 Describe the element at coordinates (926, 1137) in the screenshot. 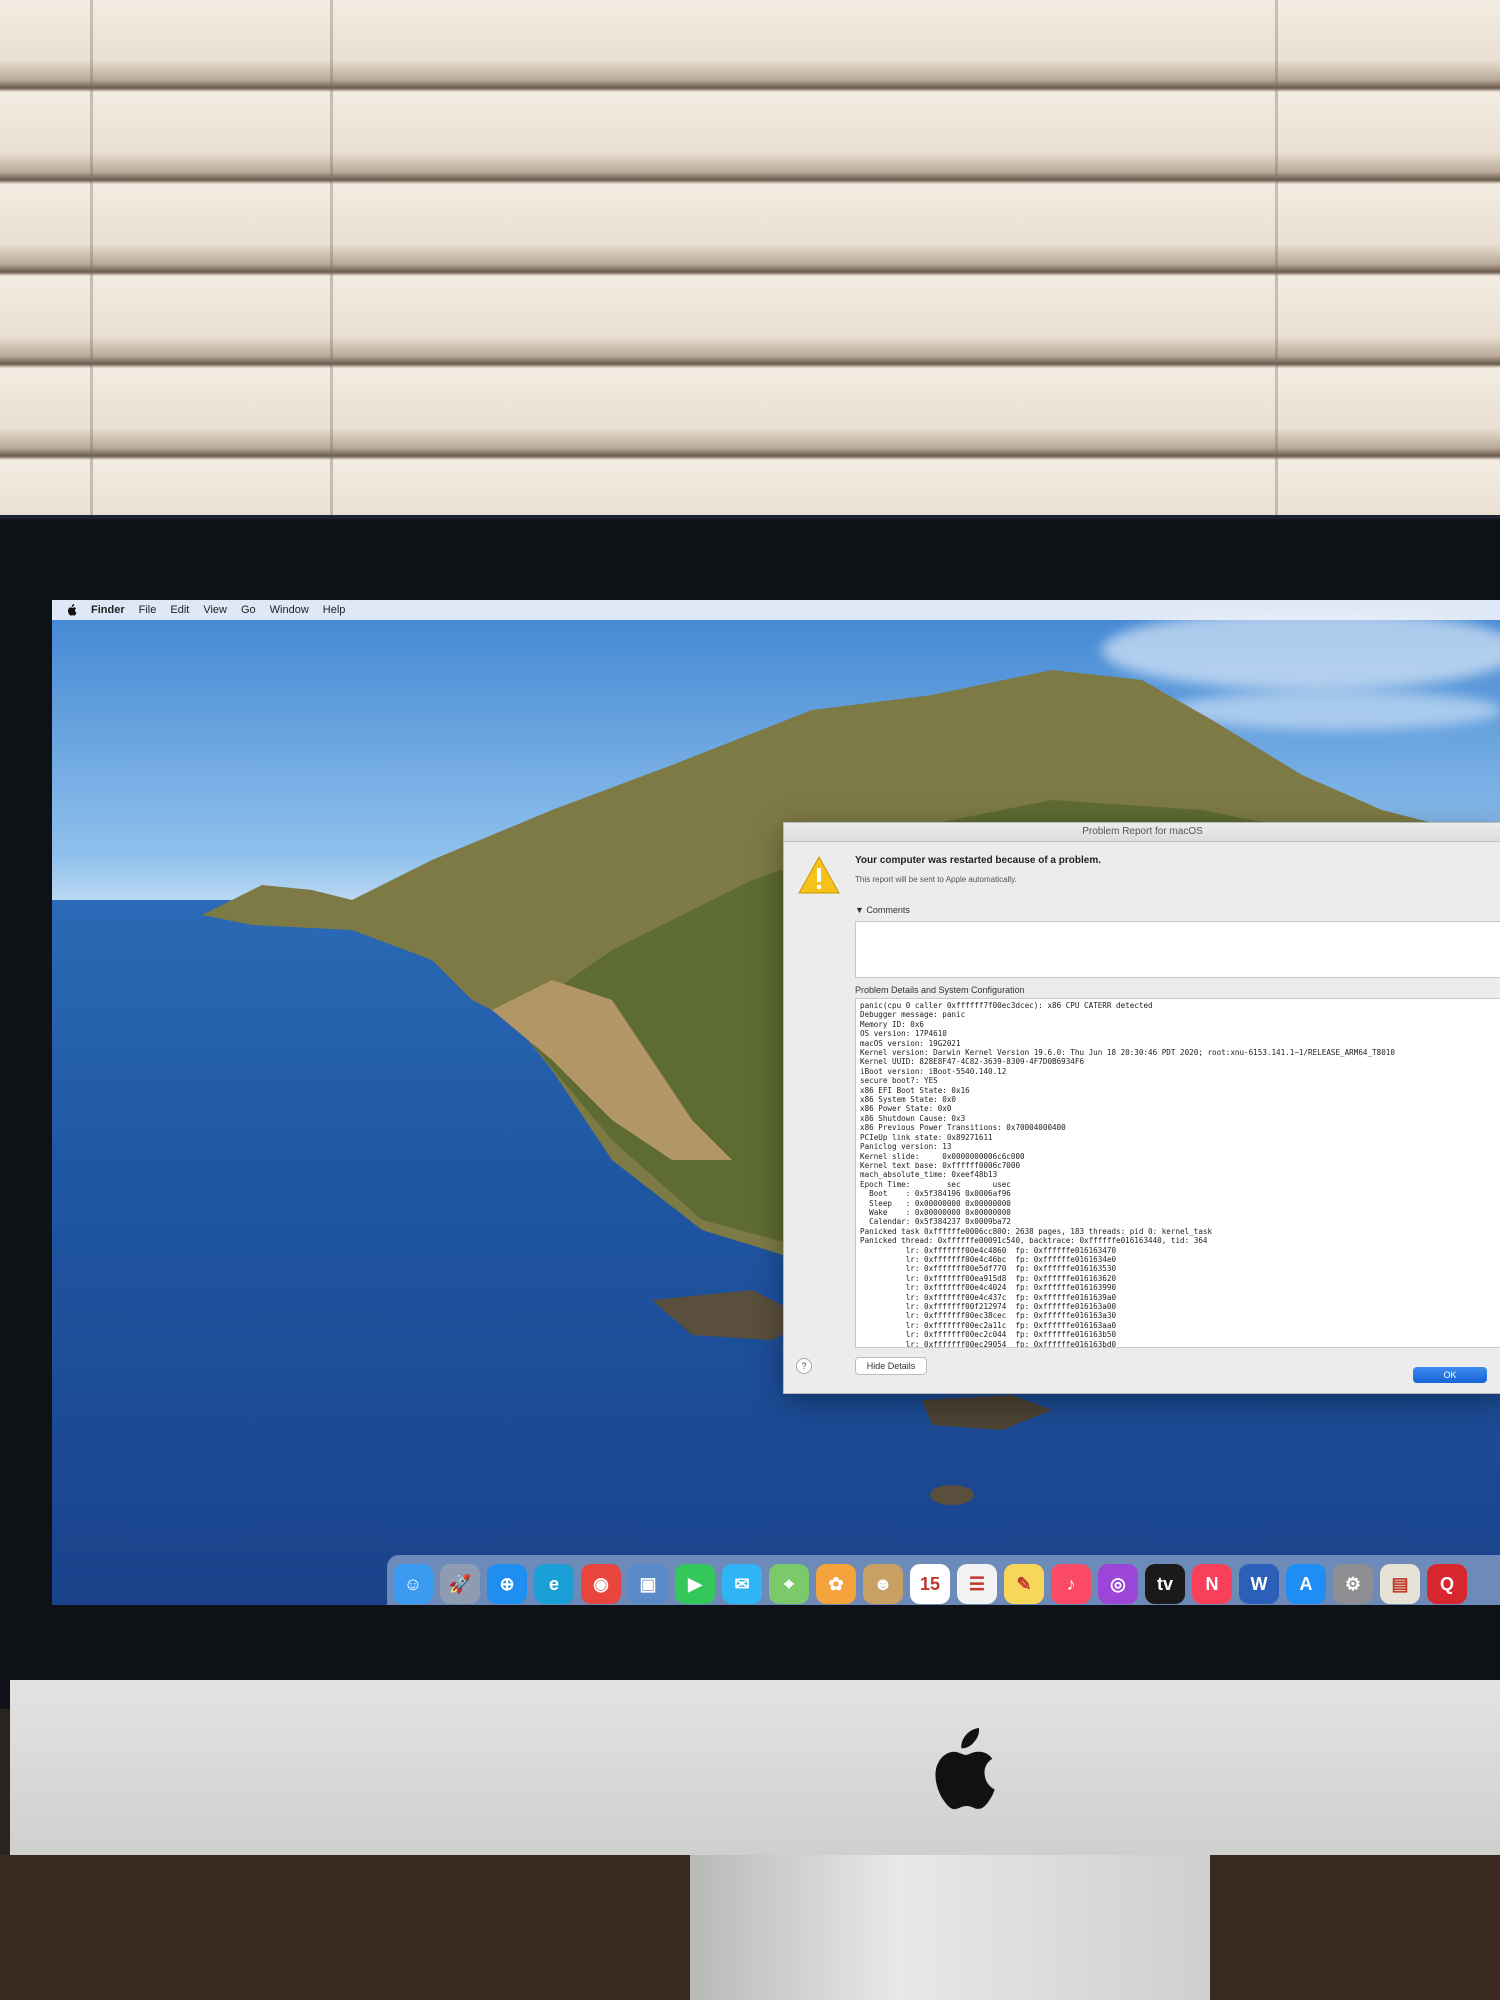

I see `details-line: PCIeUp link state: 0x89271611` at that location.